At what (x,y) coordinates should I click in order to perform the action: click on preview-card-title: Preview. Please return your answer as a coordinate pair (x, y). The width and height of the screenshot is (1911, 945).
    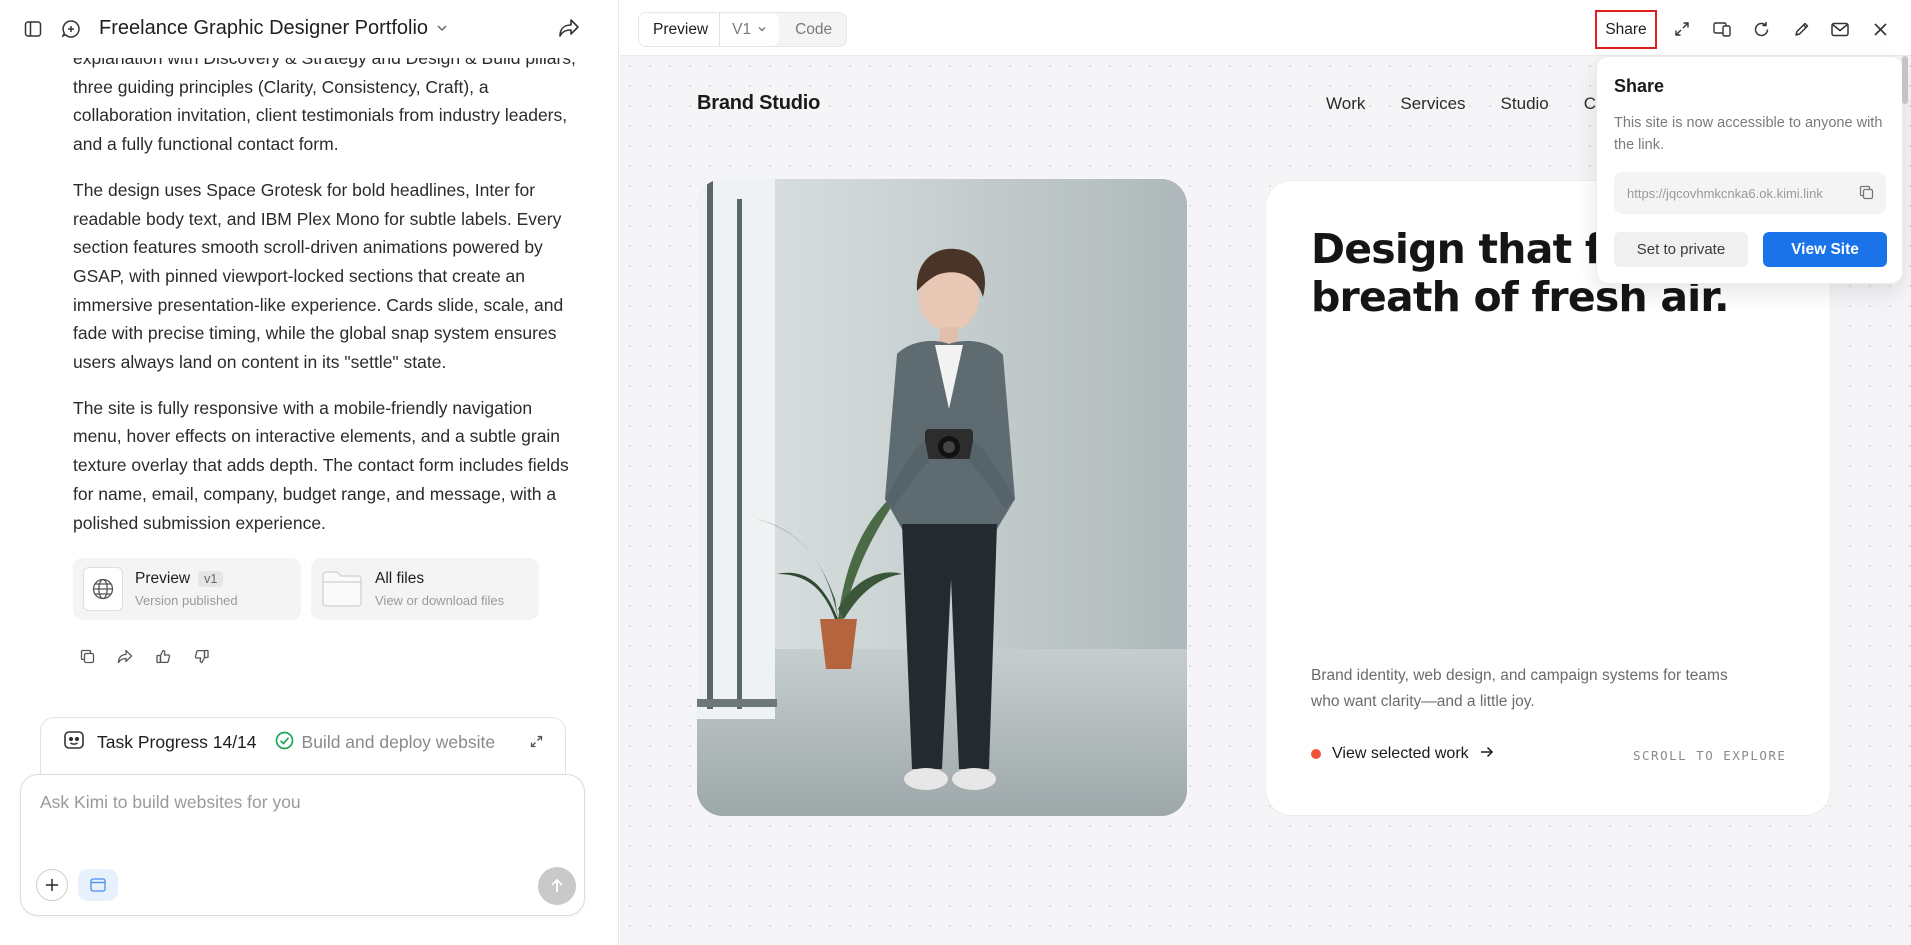
    Looking at the image, I should click on (163, 578).